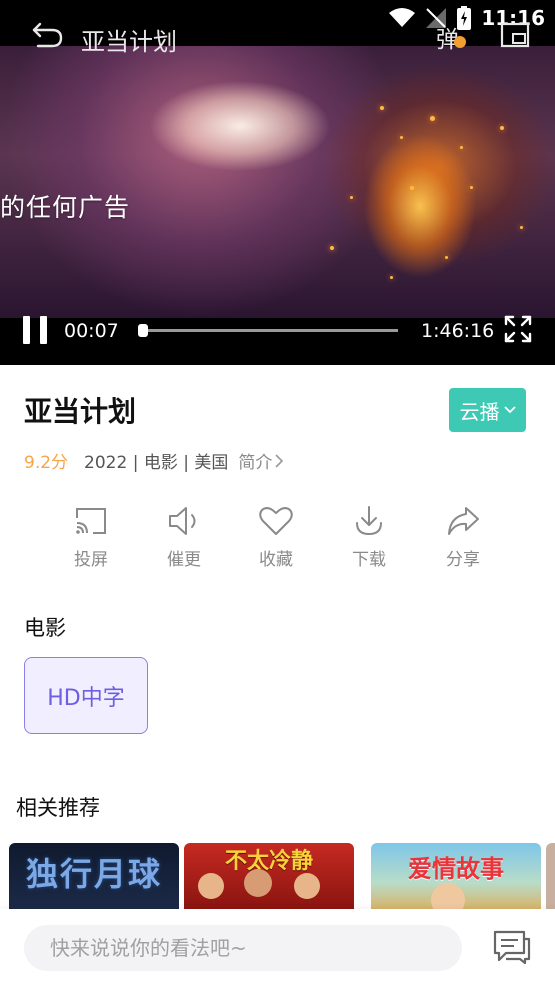 The height and width of the screenshot is (986, 555). I want to click on remind-update-label: 催更, so click(184, 560).